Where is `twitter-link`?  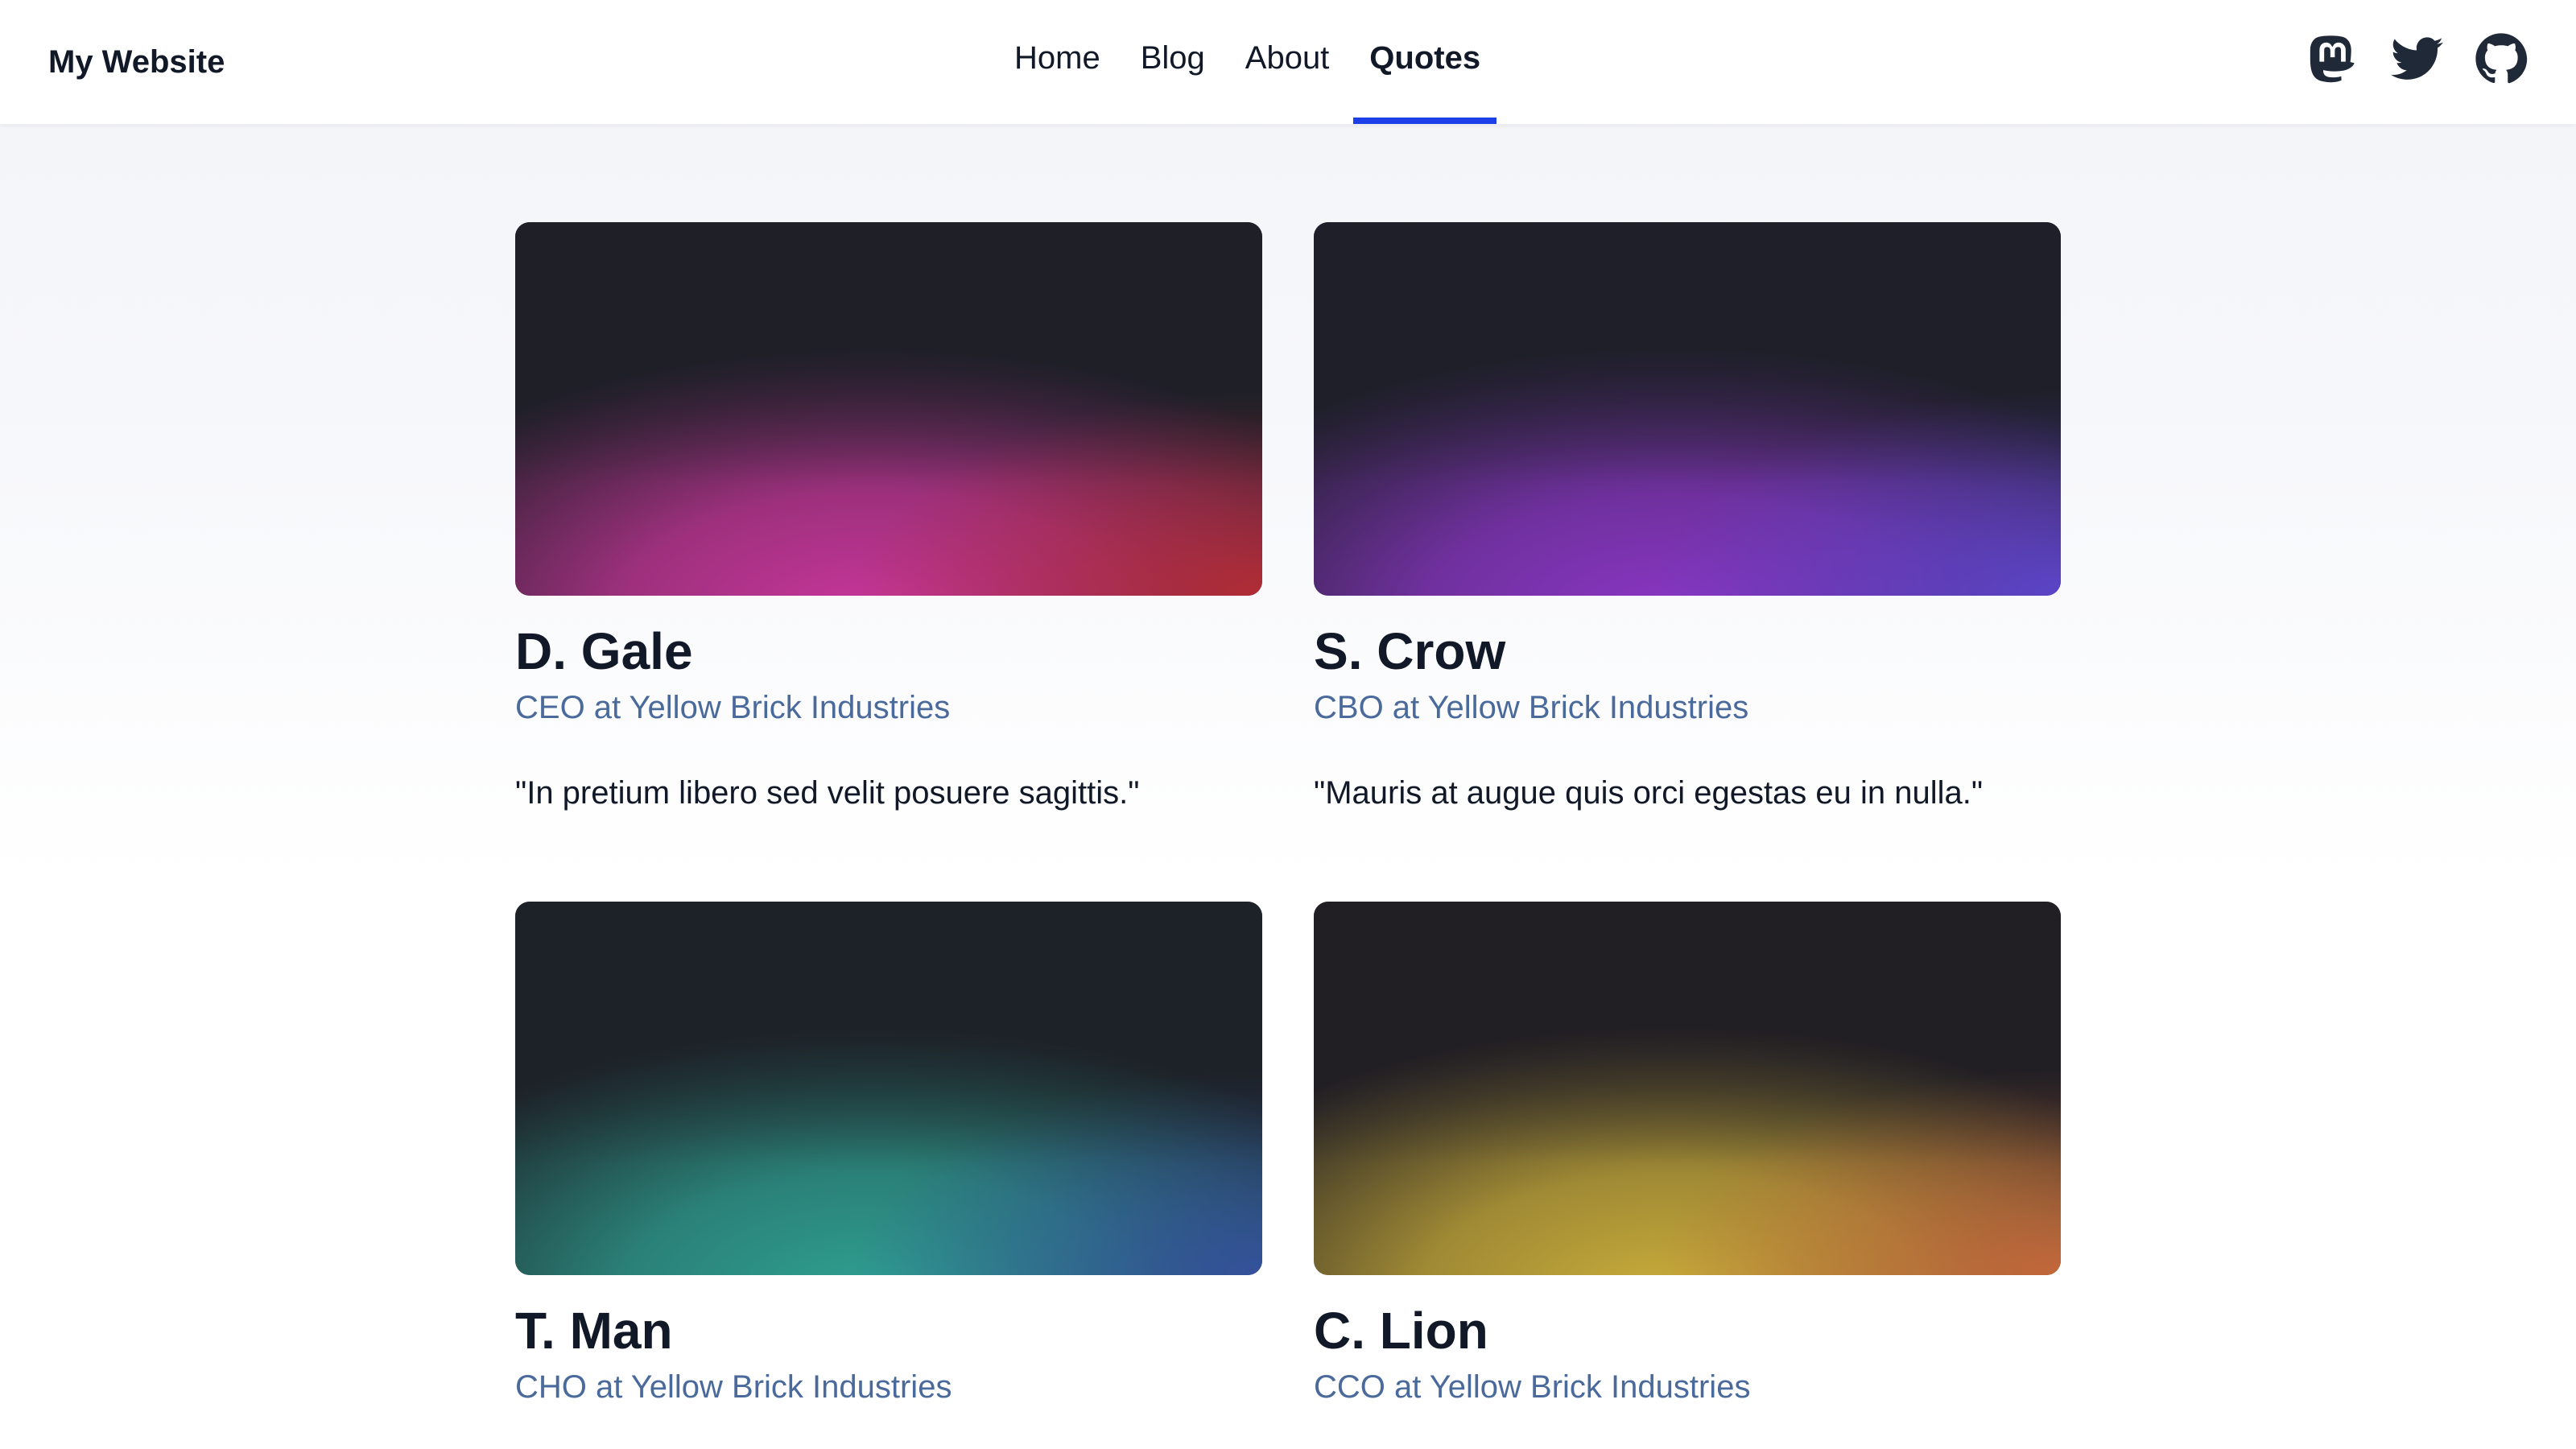
twitter-link is located at coordinates (2417, 58).